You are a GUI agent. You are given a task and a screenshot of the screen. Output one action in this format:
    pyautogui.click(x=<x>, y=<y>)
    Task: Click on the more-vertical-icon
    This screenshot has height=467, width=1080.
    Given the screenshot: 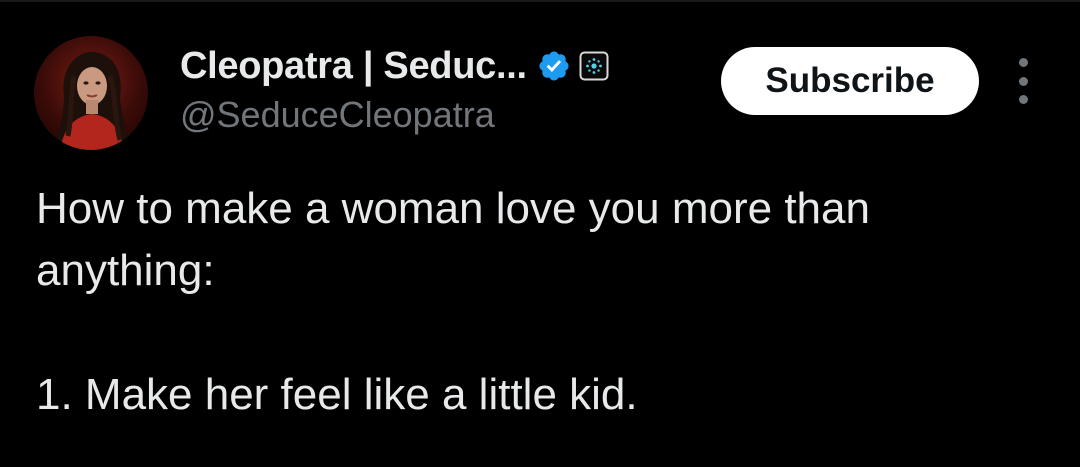 What is the action you would take?
    pyautogui.click(x=1023, y=81)
    